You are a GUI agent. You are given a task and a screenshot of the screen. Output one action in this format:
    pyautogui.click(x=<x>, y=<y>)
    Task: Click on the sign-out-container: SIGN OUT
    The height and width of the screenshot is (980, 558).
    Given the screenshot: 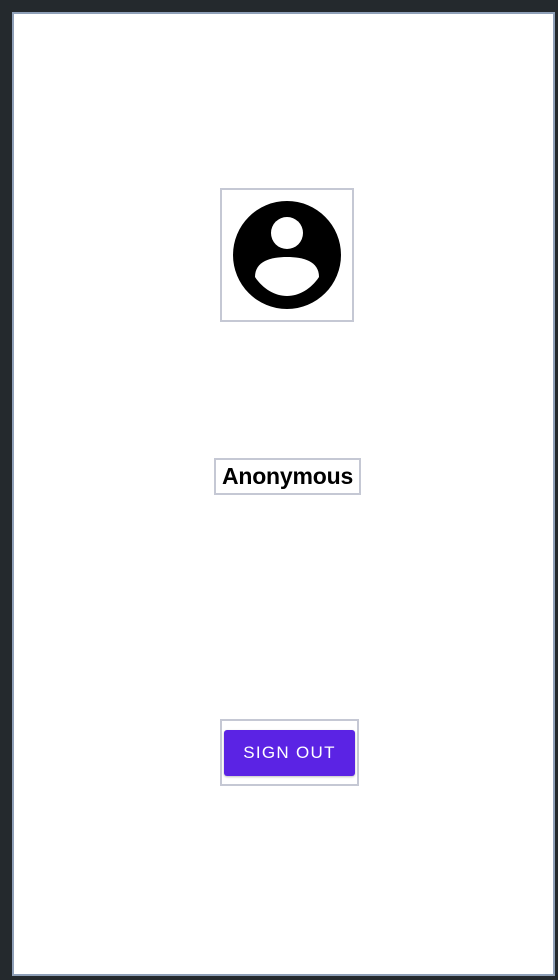 What is the action you would take?
    pyautogui.click(x=289, y=752)
    